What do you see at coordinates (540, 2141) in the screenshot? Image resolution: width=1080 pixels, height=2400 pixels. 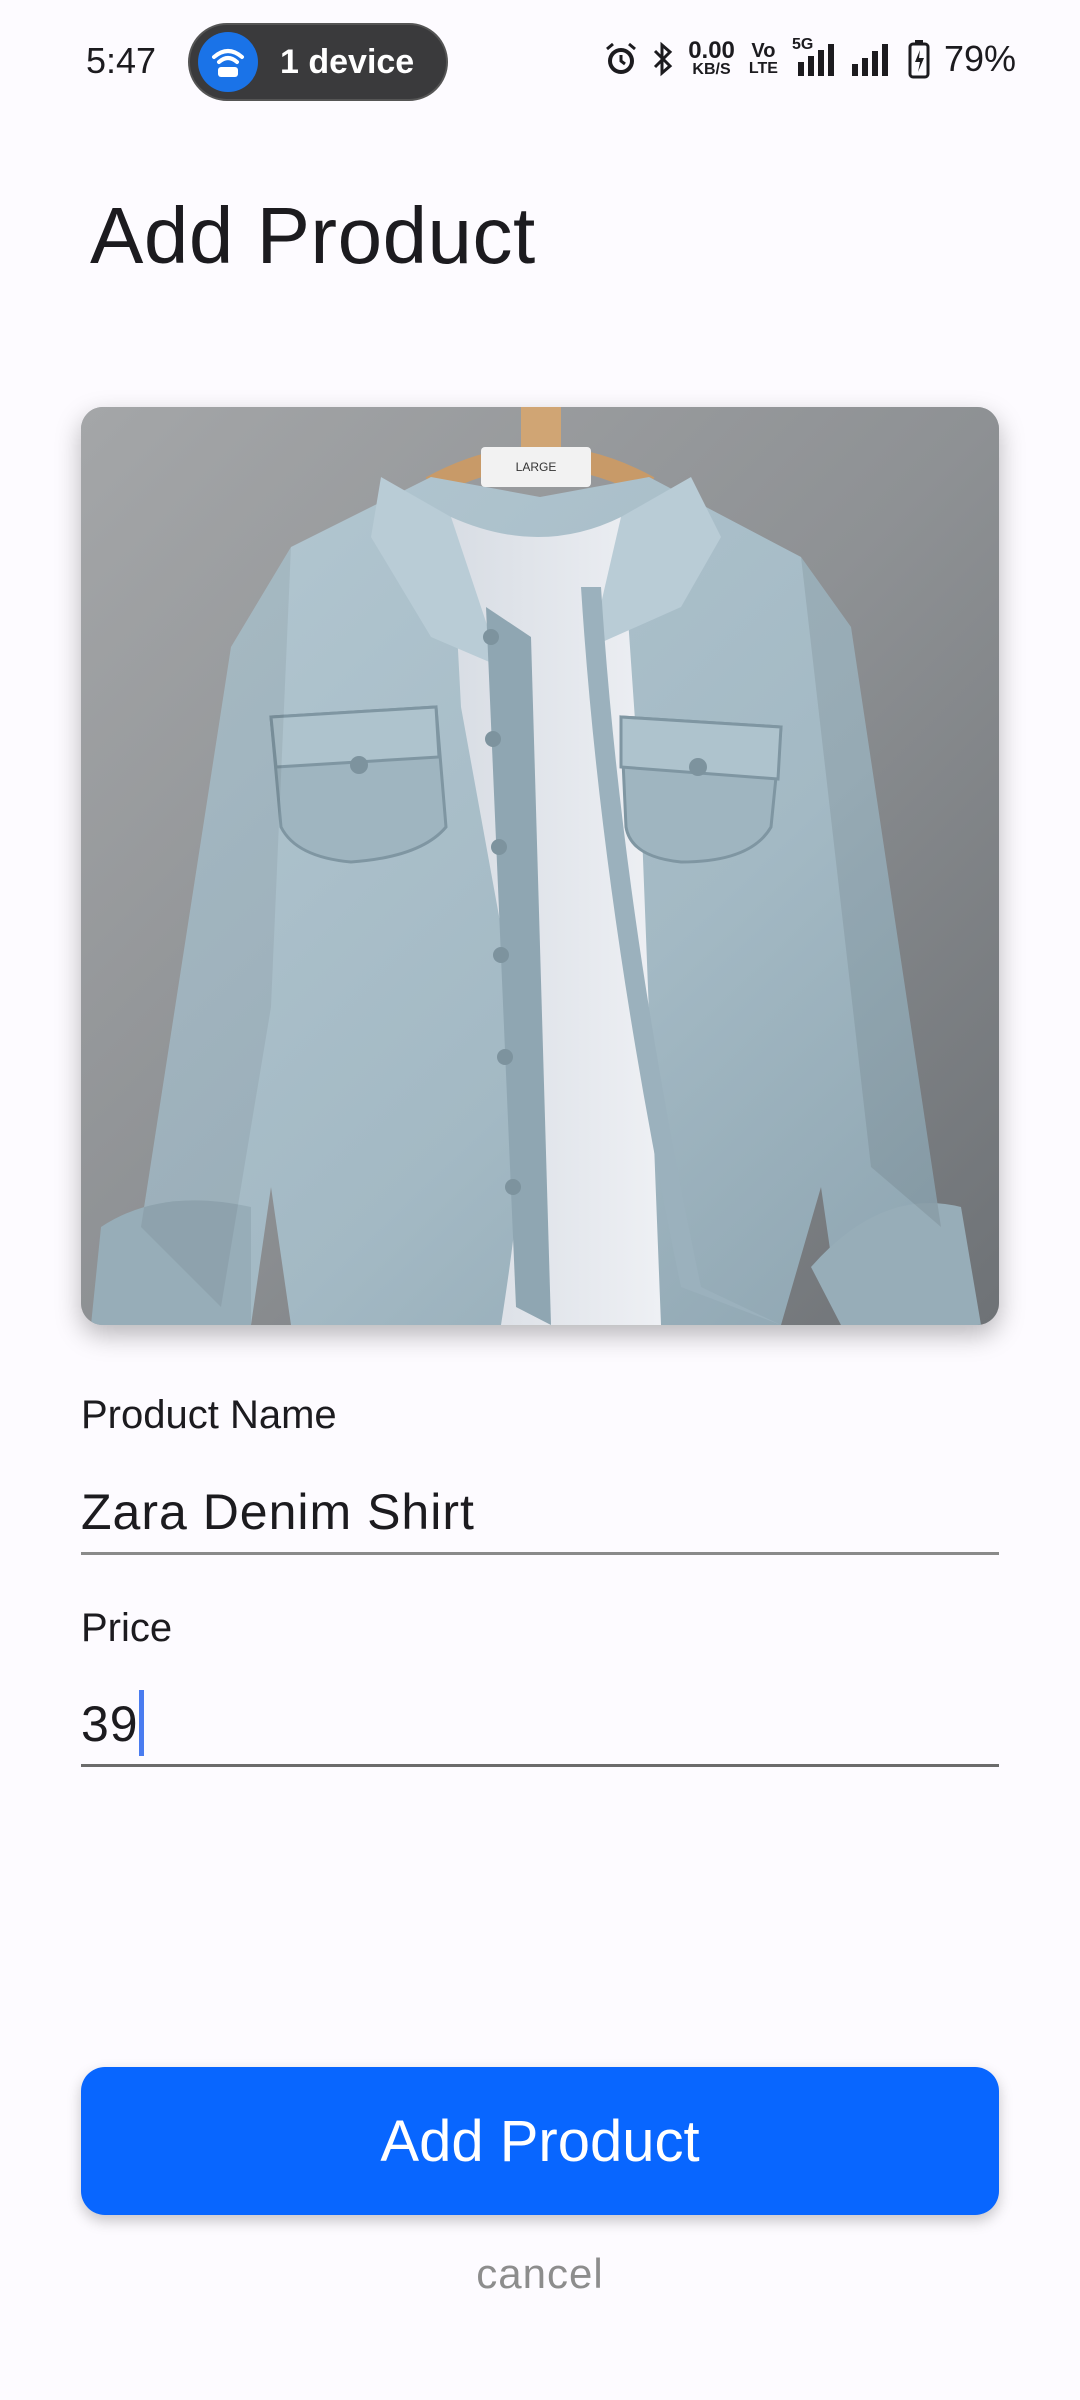 I see `add-product-button: Add Product` at bounding box center [540, 2141].